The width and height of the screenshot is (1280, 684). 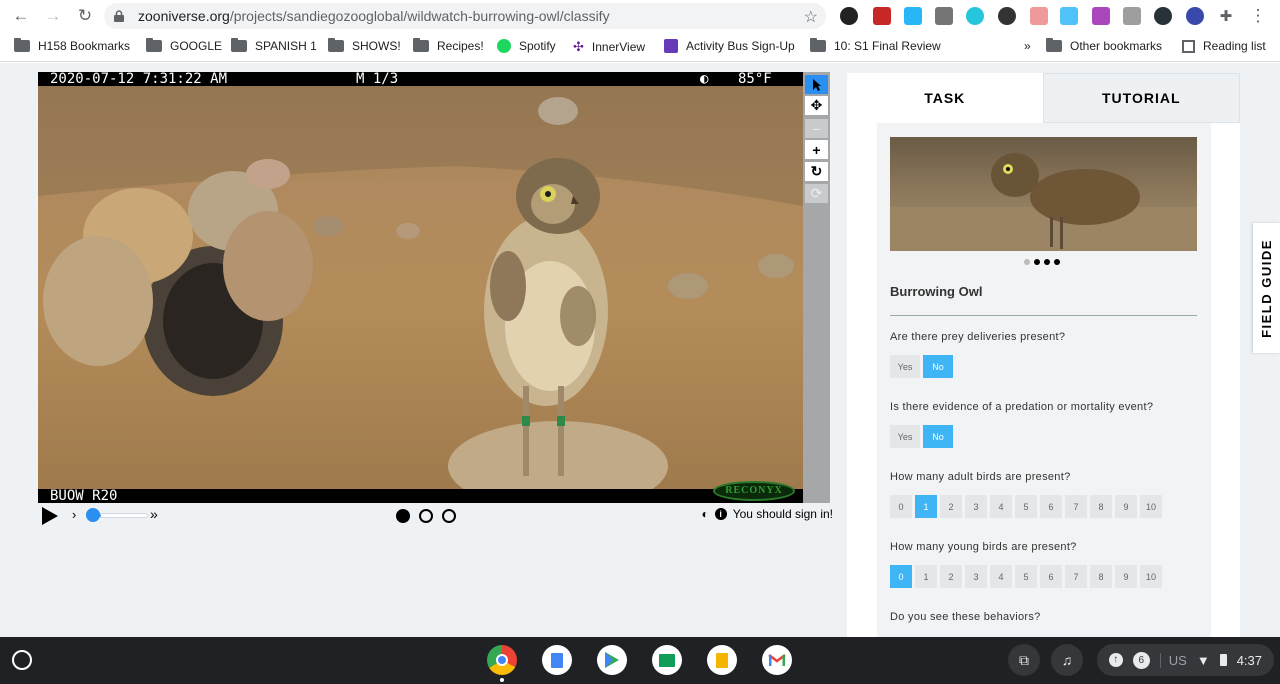 I want to click on reading-list-button: Reading list, so click(x=1224, y=46).